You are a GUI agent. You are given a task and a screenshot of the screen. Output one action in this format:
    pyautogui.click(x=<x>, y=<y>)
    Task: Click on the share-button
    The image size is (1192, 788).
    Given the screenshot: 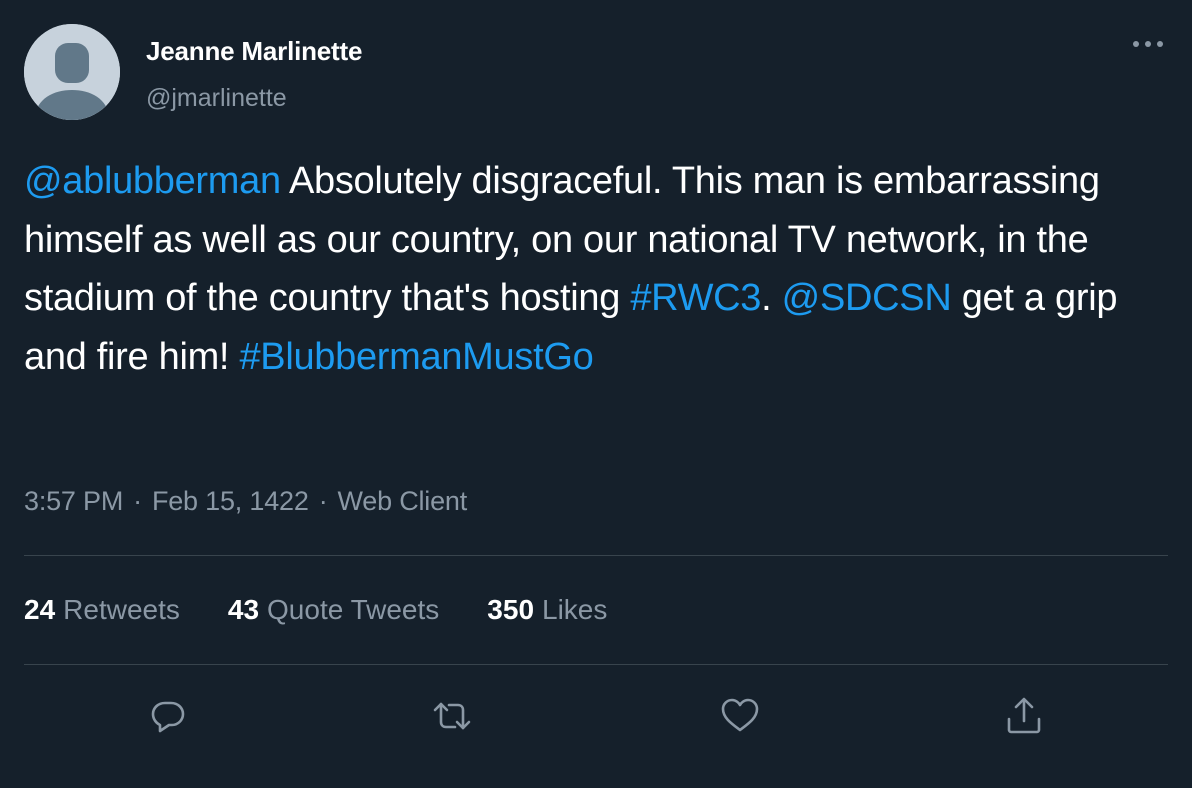 What is the action you would take?
    pyautogui.click(x=1024, y=716)
    